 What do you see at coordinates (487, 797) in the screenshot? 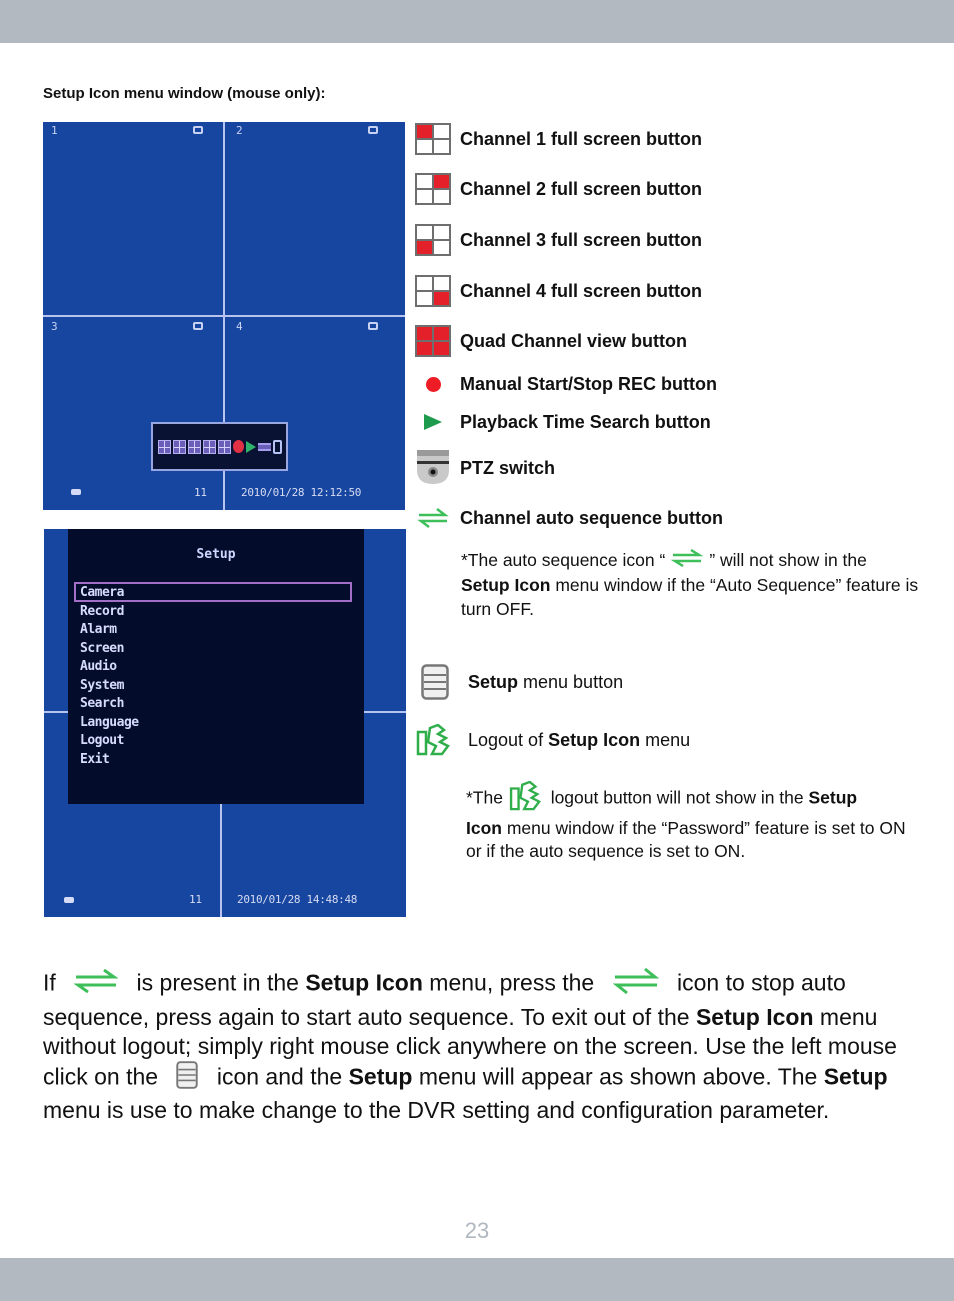
I see `note-text: *The` at bounding box center [487, 797].